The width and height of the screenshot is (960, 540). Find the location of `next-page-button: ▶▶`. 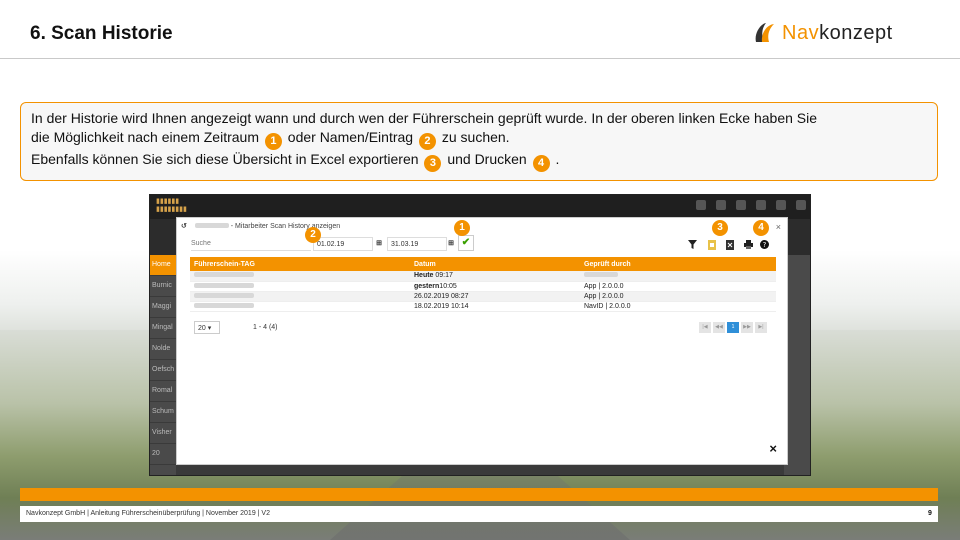

next-page-button: ▶▶ is located at coordinates (747, 327).